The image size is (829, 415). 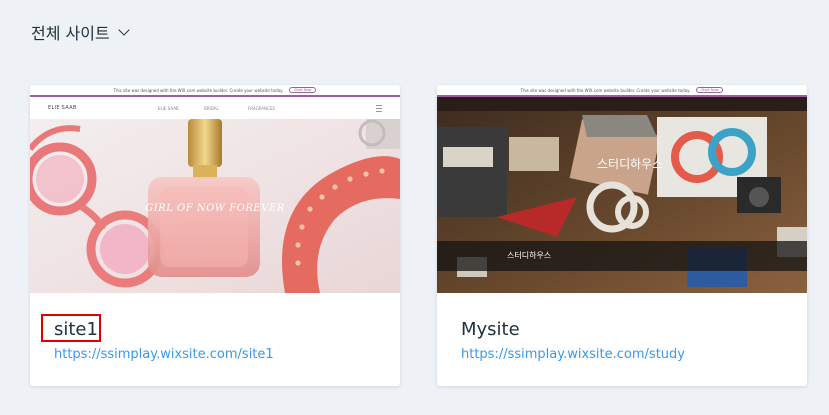 I want to click on highlight-box, so click(x=71, y=328).